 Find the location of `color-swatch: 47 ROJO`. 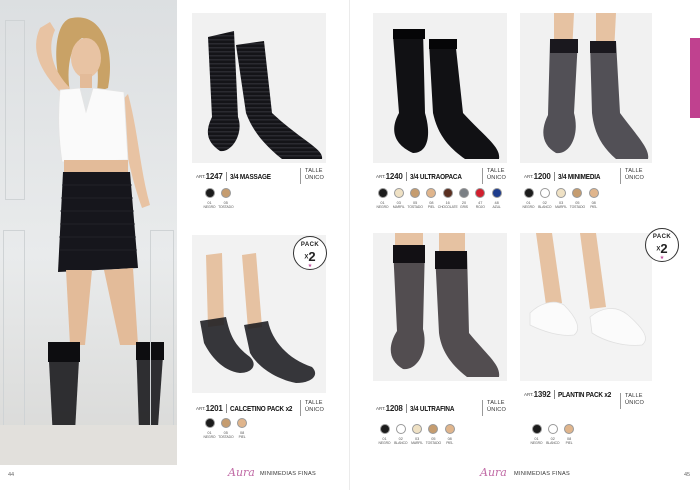

color-swatch: 47 ROJO is located at coordinates (480, 198).